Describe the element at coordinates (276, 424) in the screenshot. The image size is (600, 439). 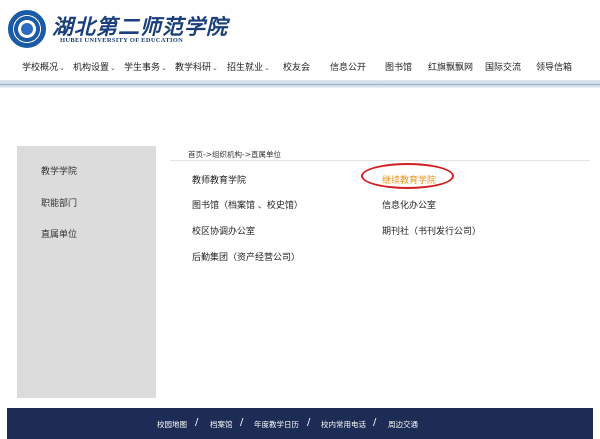
I see `footer-link-teaching-calendar: 年度教学日历` at that location.